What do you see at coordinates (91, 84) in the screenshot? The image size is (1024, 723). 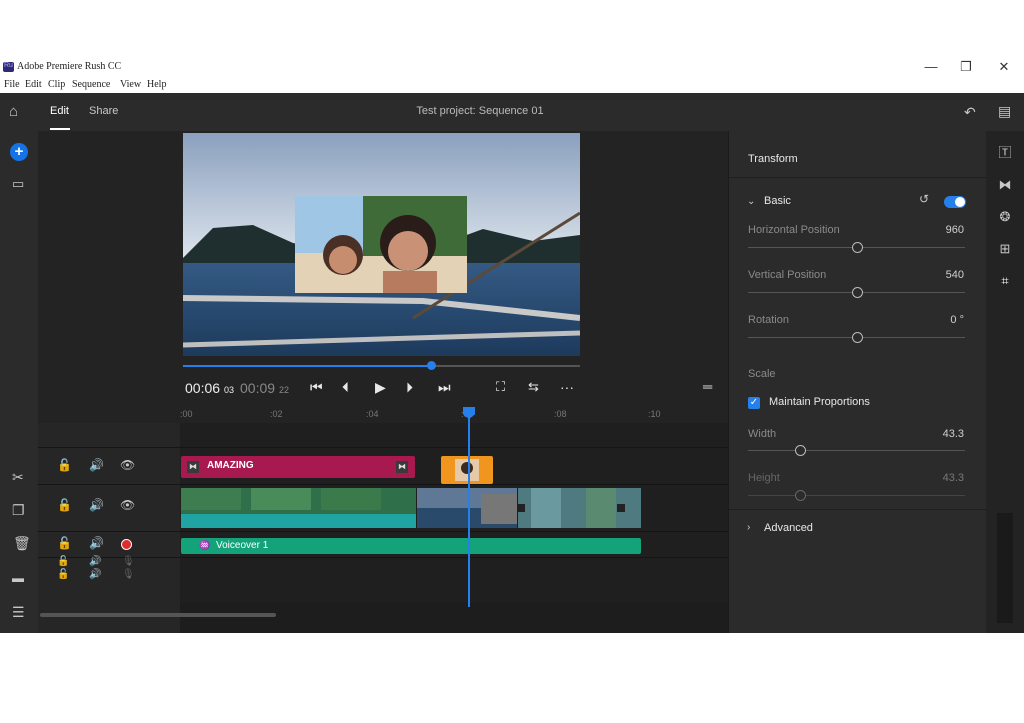 I see `menu-sequence: Sequence` at bounding box center [91, 84].